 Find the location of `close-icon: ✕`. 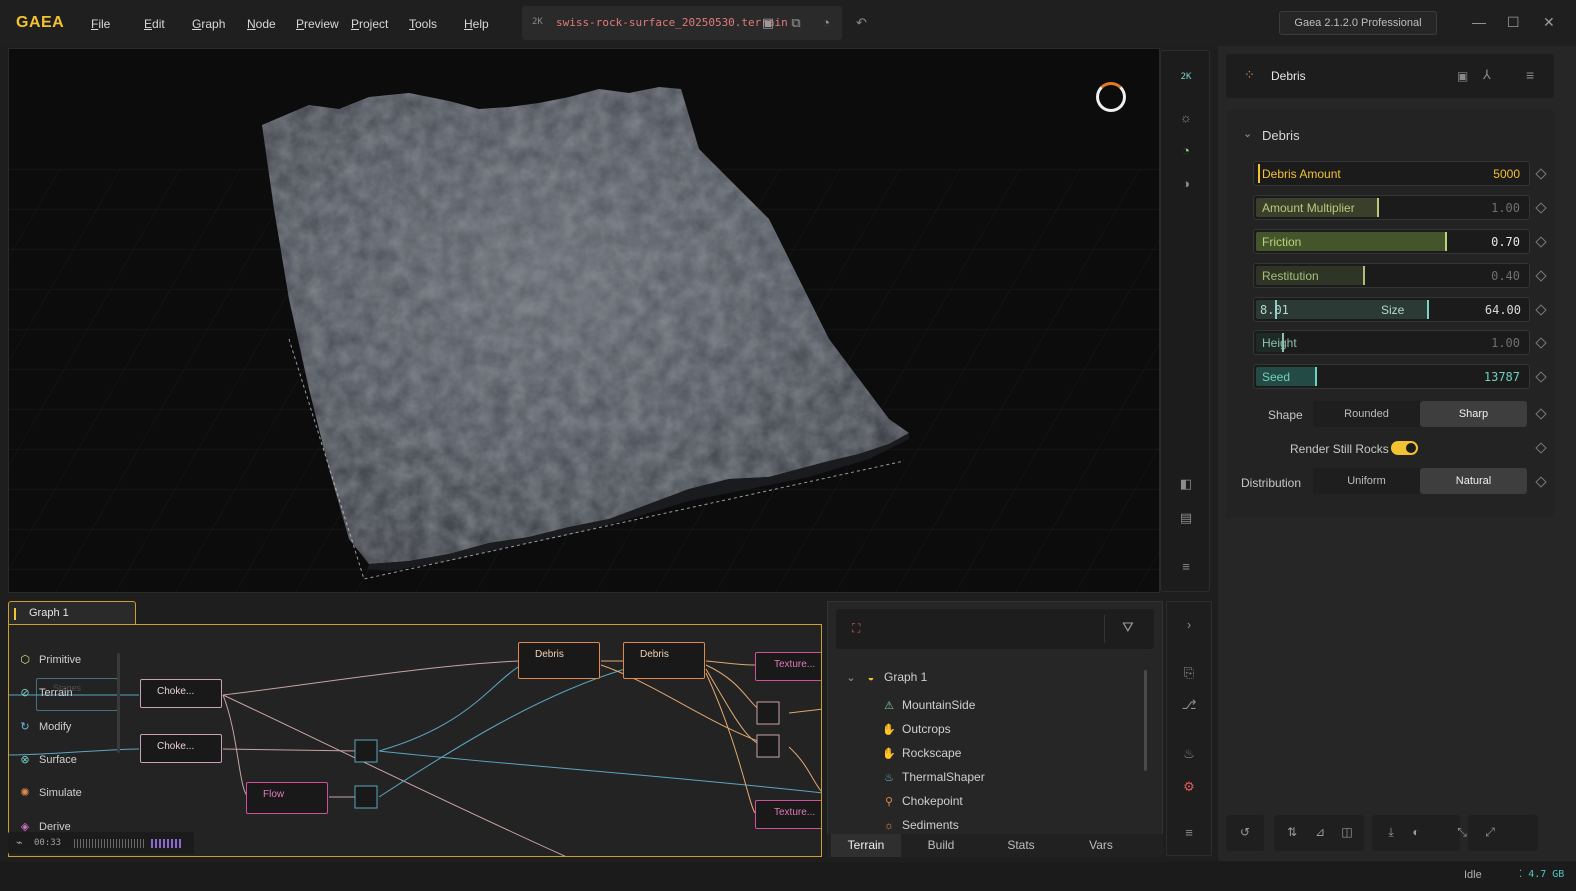

close-icon: ✕ is located at coordinates (1549, 22).